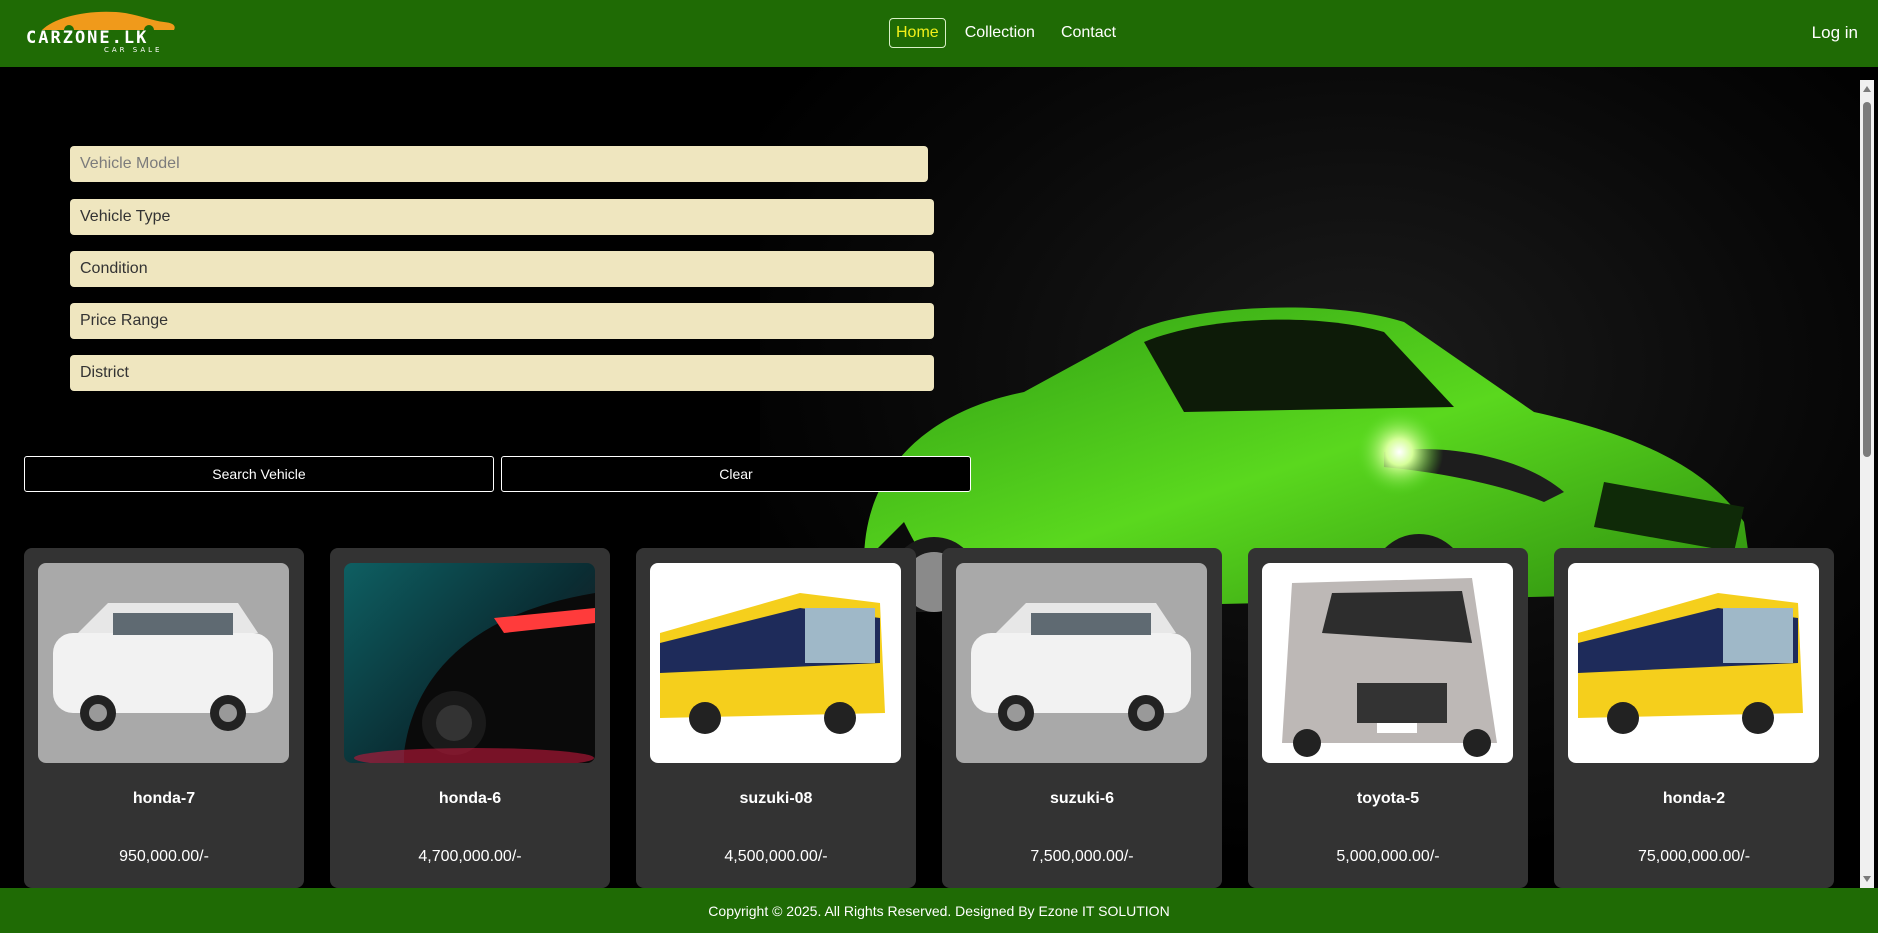  I want to click on login-link: Log in, so click(1835, 33).